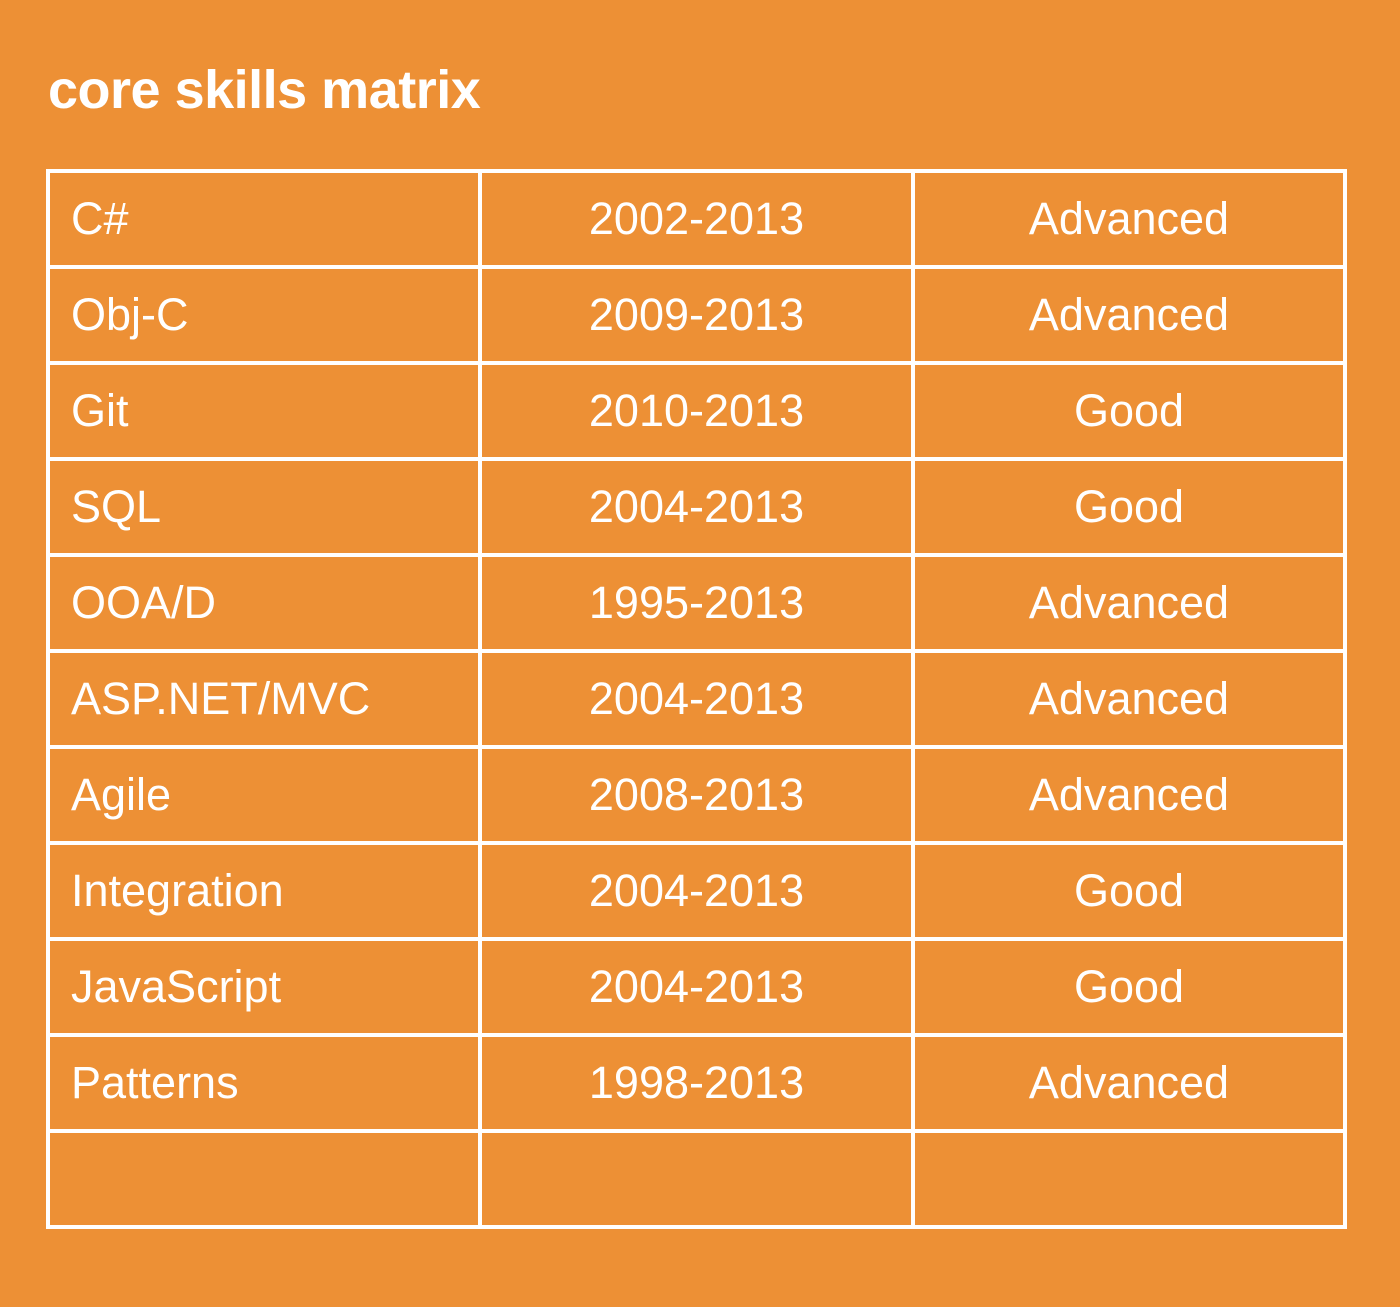 The height and width of the screenshot is (1307, 1400). I want to click on years-cell: 2002-2013, so click(696, 219).